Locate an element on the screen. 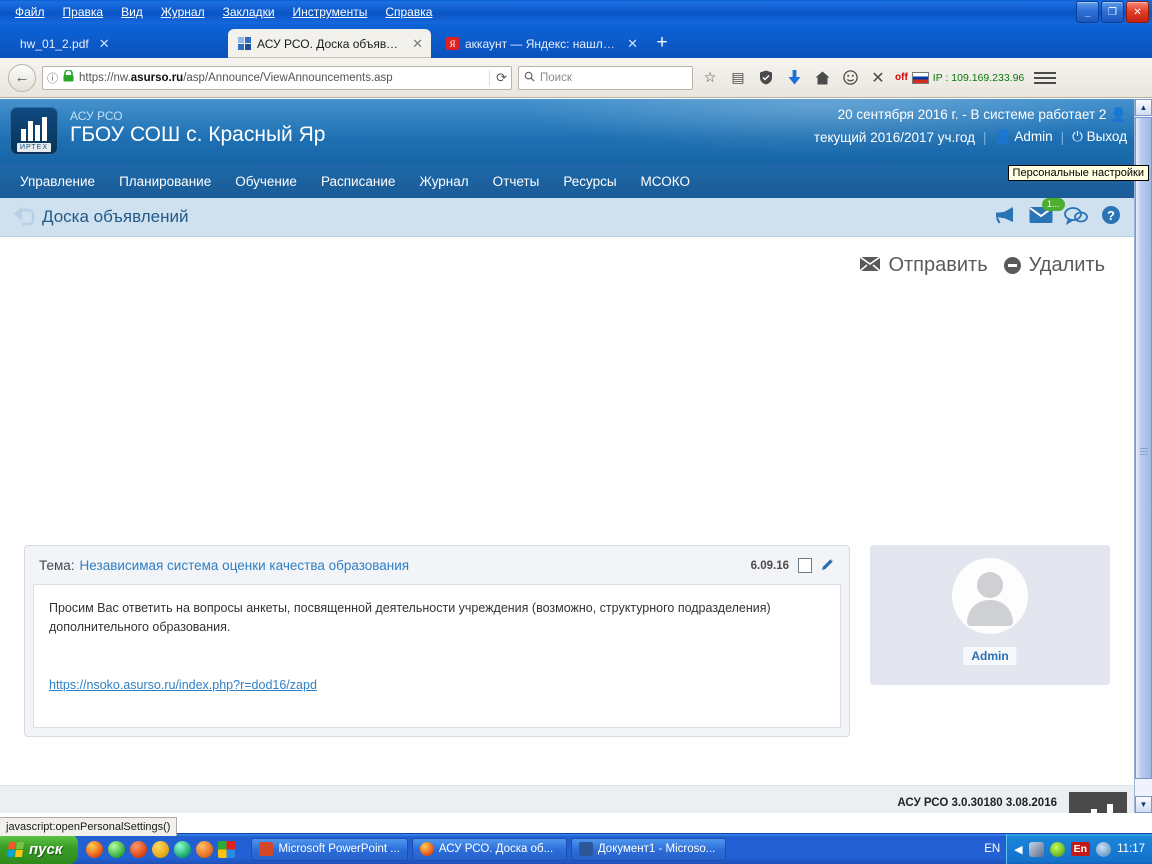  lock-icon is located at coordinates (68, 77).